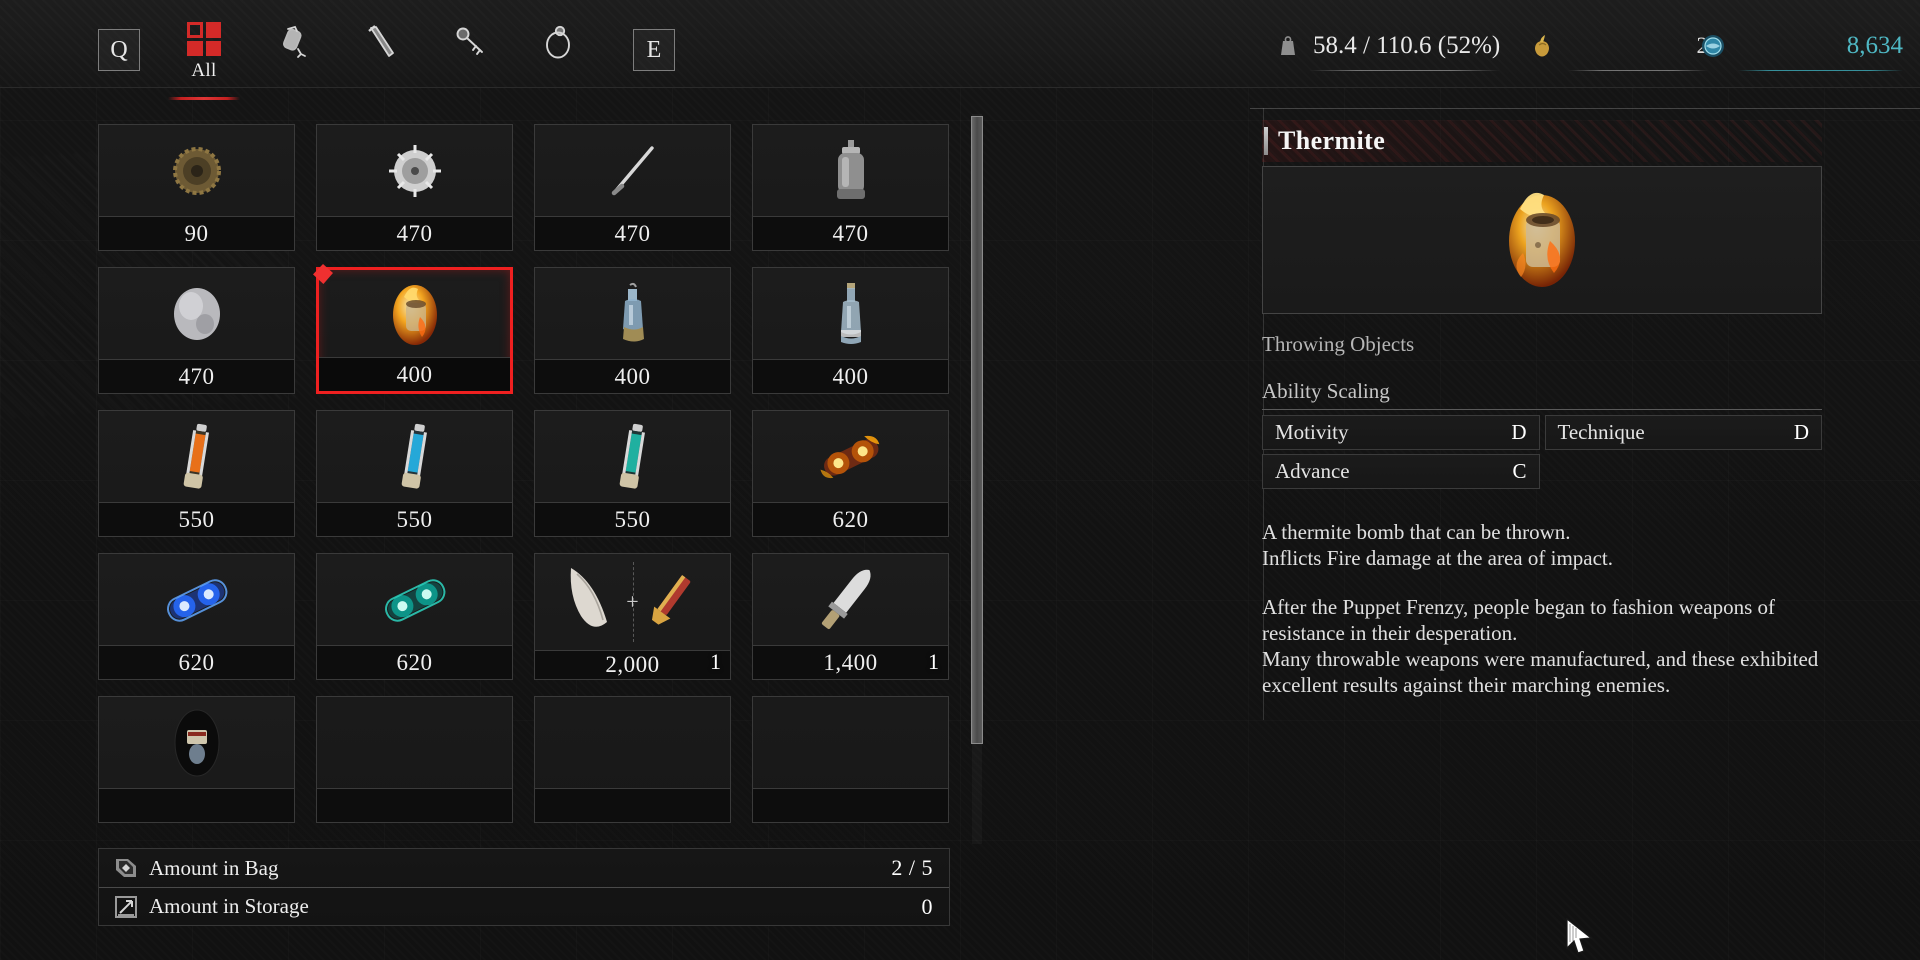  I want to click on currency-value: 8,634, so click(1874, 45).